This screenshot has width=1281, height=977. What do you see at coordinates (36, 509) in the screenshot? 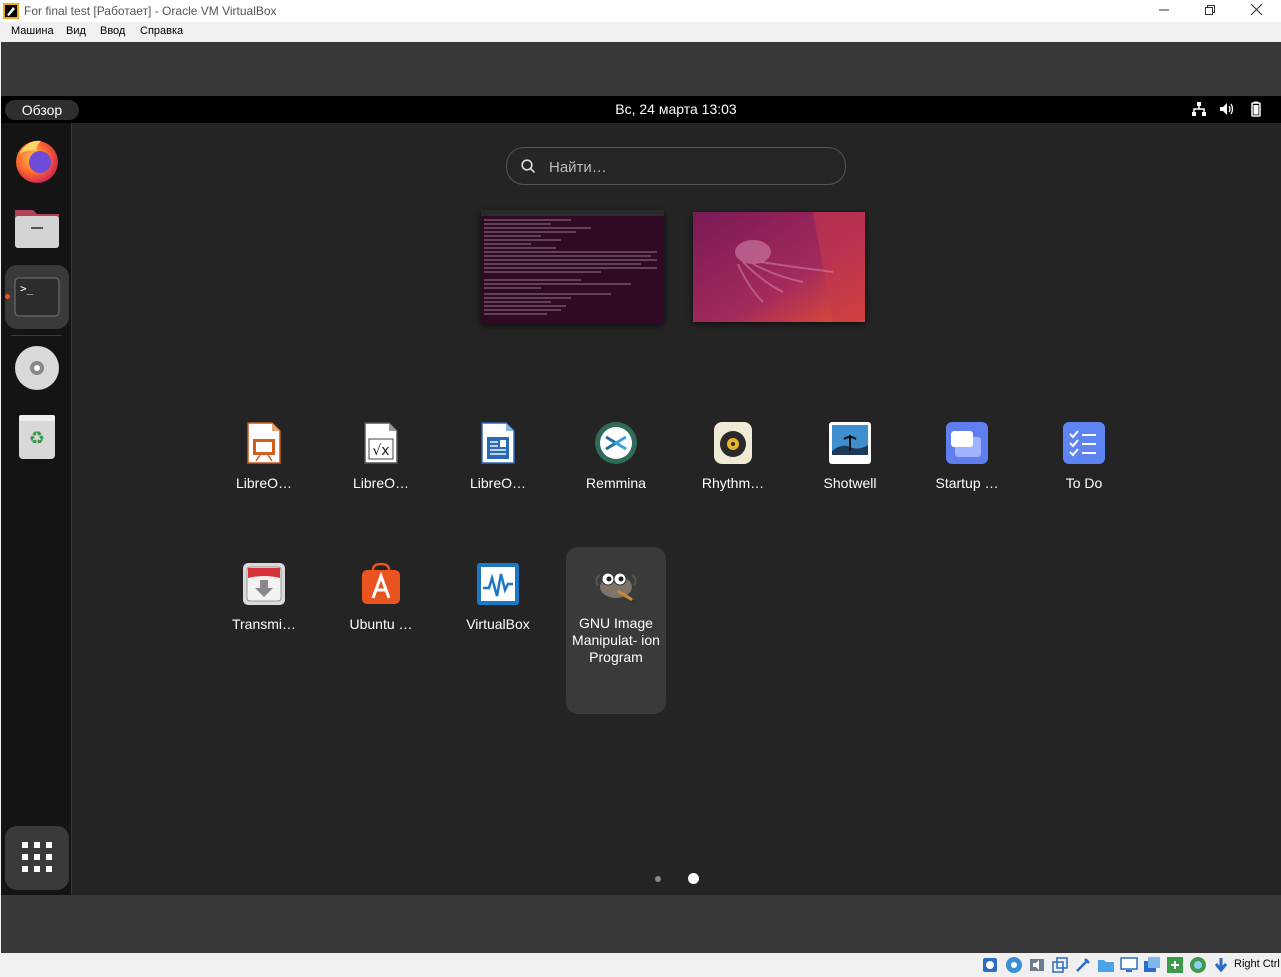
I see `dock: >_ ♻` at bounding box center [36, 509].